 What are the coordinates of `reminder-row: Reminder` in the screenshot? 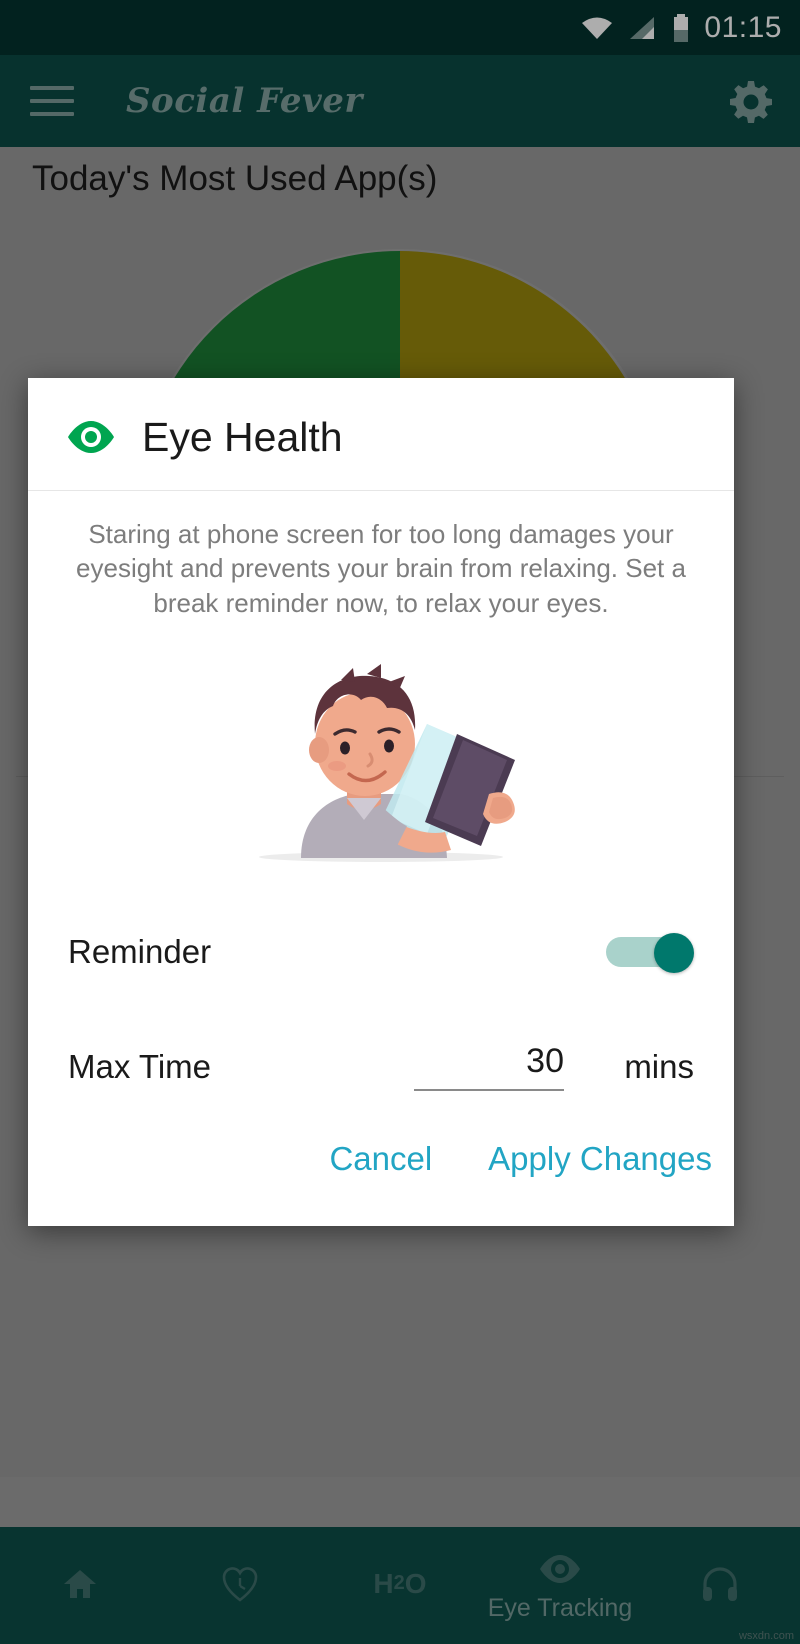 It's located at (381, 952).